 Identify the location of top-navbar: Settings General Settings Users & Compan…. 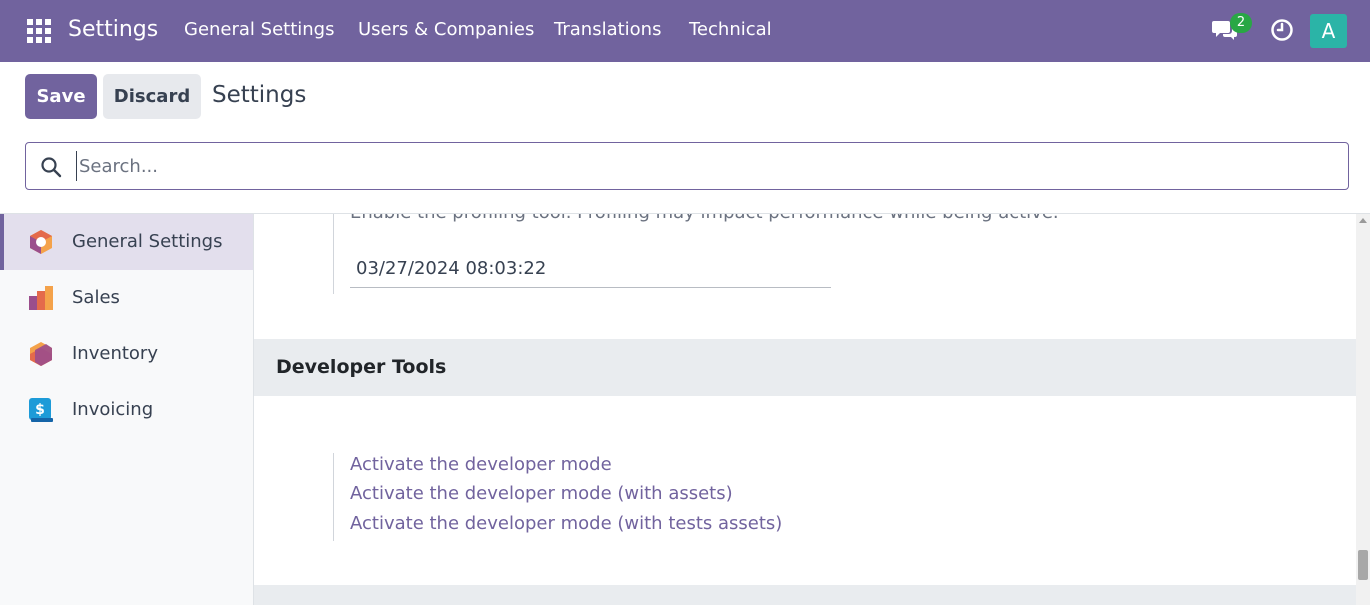
(685, 31).